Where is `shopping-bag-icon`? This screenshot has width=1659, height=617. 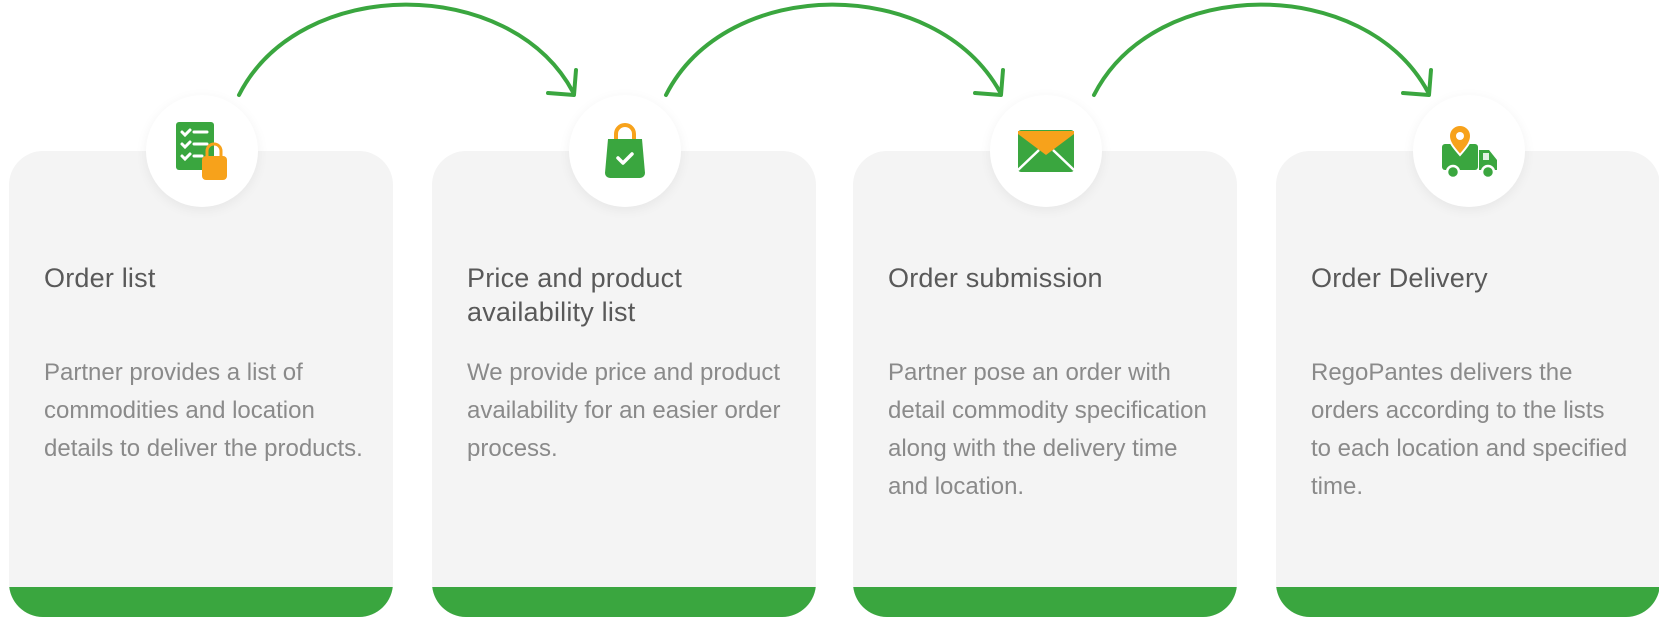
shopping-bag-icon is located at coordinates (625, 151).